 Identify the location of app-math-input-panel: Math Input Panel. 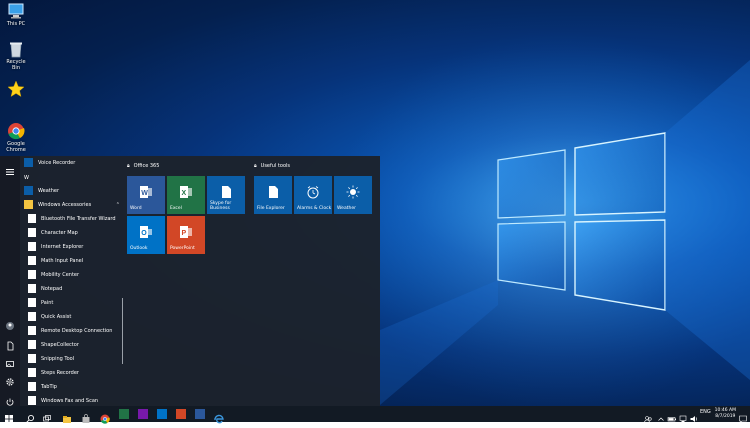
(55, 260).